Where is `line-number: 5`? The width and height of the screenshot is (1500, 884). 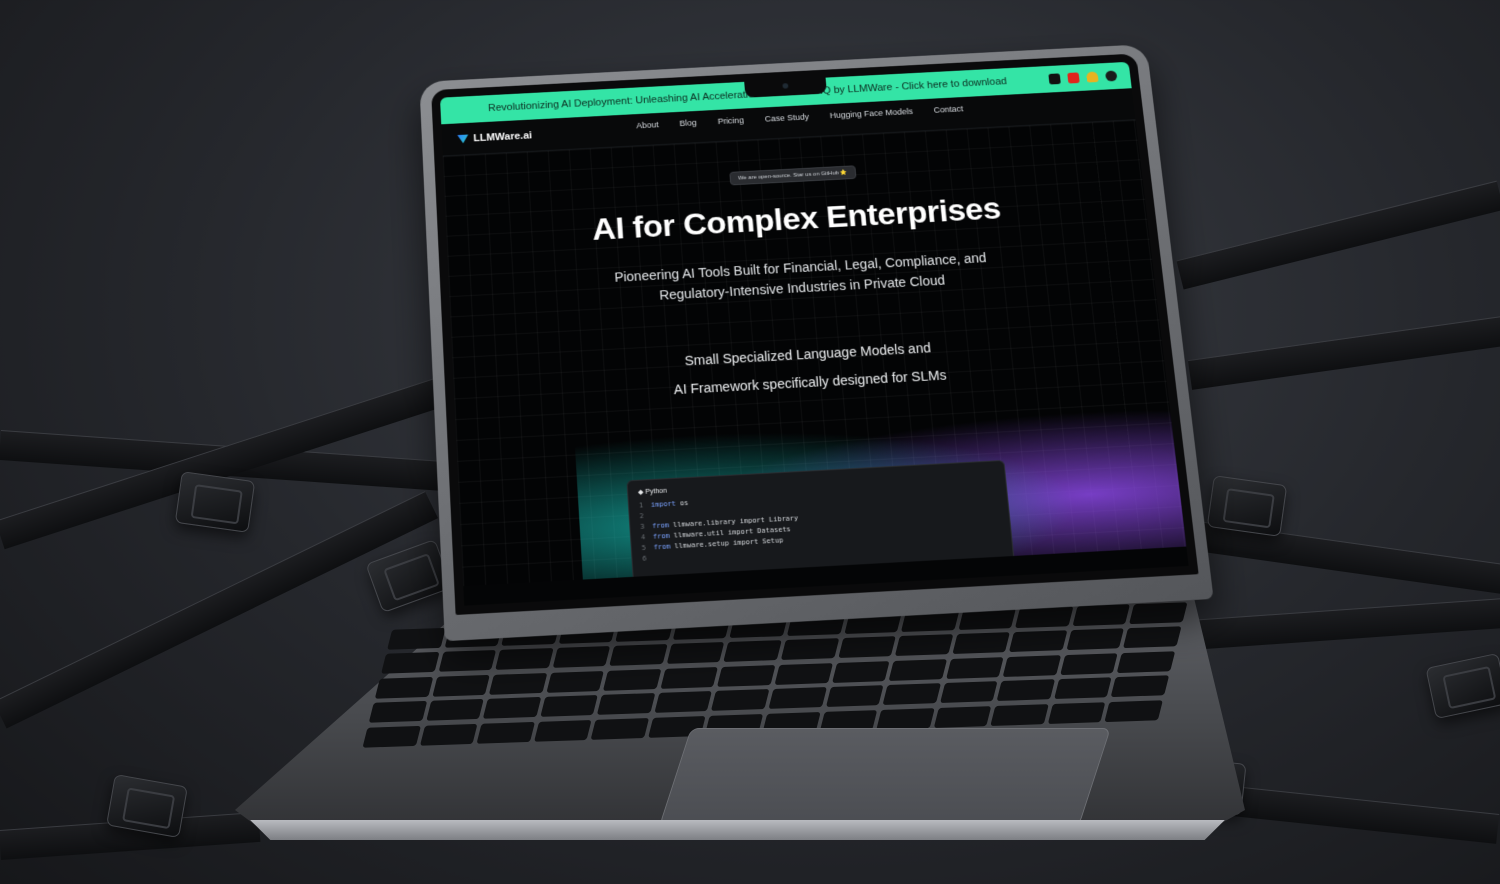 line-number: 5 is located at coordinates (644, 547).